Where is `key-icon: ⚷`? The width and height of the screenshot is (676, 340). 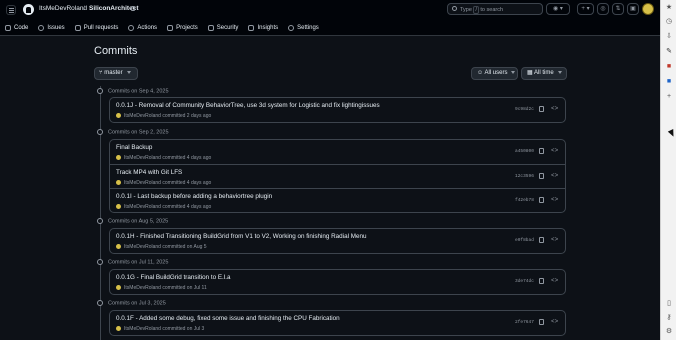
key-icon: ⚷ is located at coordinates (669, 318).